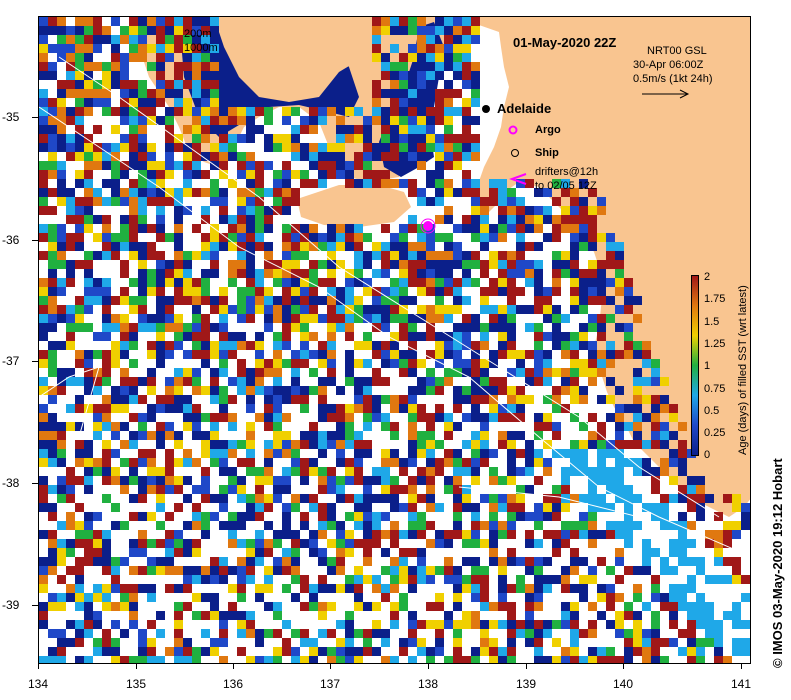 The height and width of the screenshot is (700, 791). I want to click on x-tick-label: 134, so click(38, 684).